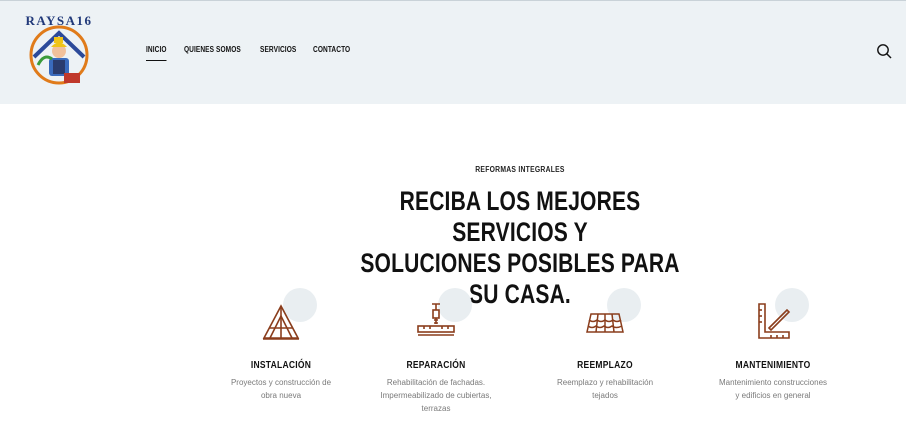 This screenshot has height=430, width=906. Describe the element at coordinates (773, 382) in the screenshot. I see `desc-line: Mantenimiento construcciones` at that location.